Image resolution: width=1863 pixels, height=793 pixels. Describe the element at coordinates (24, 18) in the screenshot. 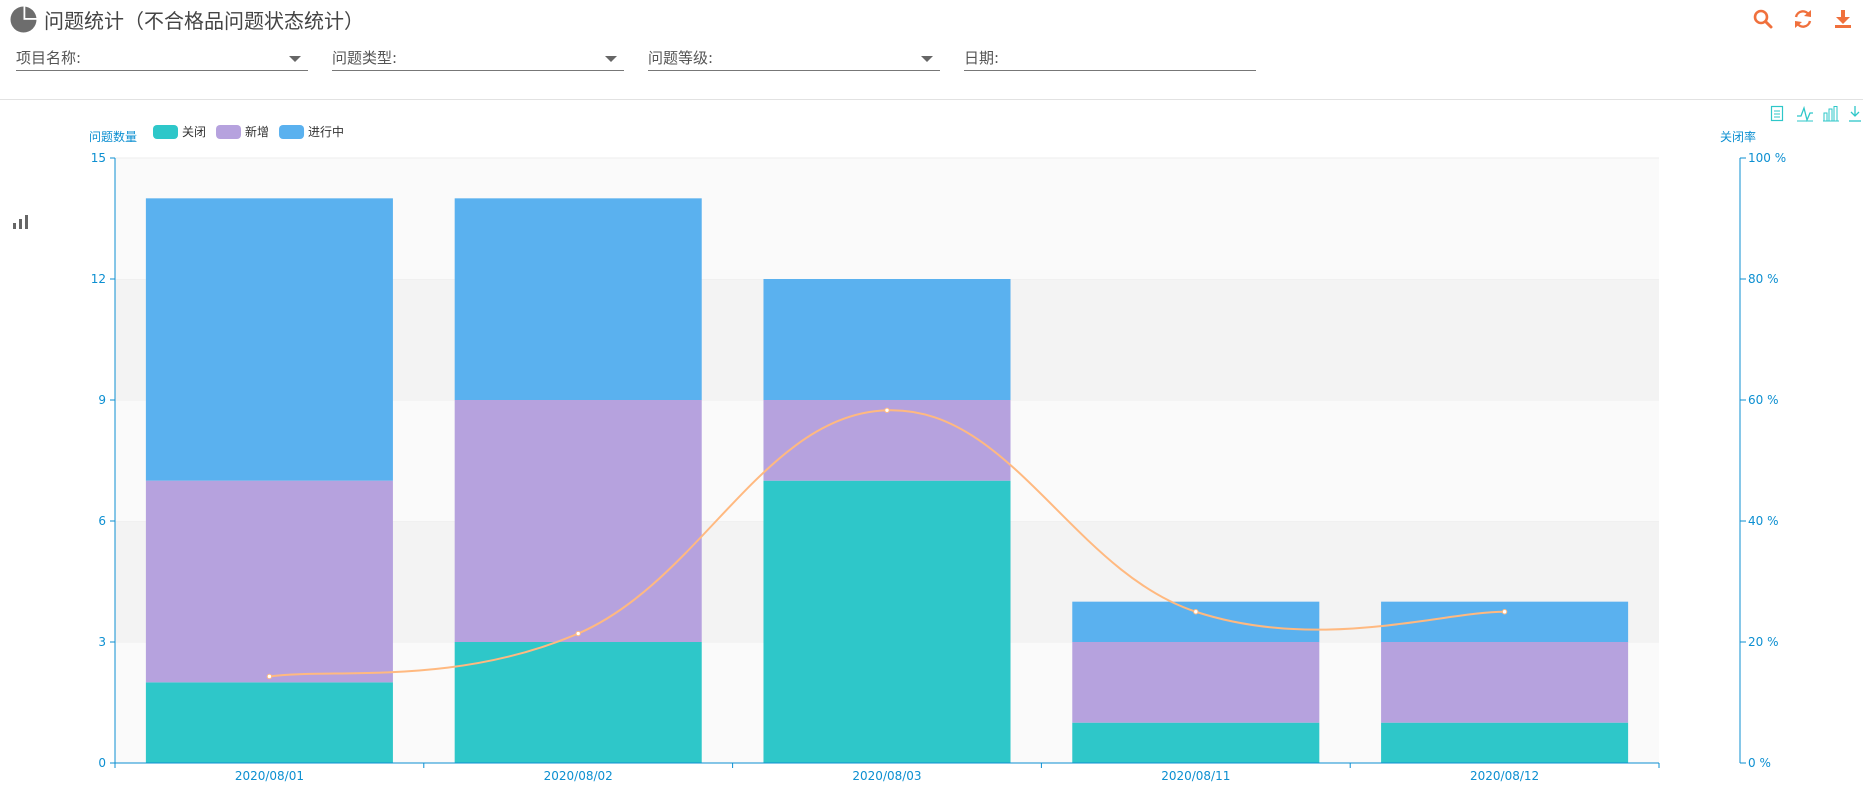

I see `pie-chart-icon` at that location.